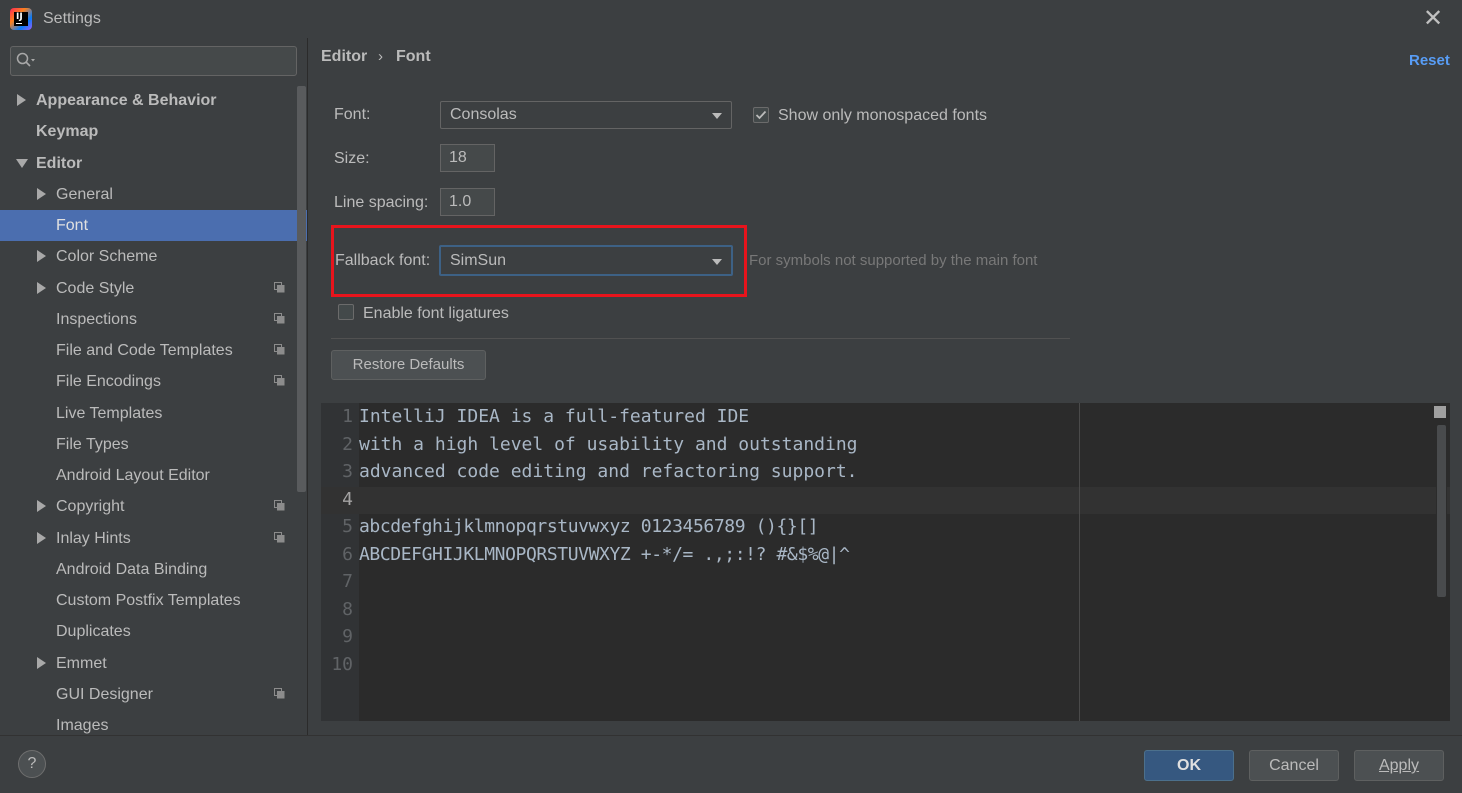 The width and height of the screenshot is (1462, 793). Describe the element at coordinates (153, 506) in the screenshot. I see `sidebar-item-copyright: Copyright` at that location.